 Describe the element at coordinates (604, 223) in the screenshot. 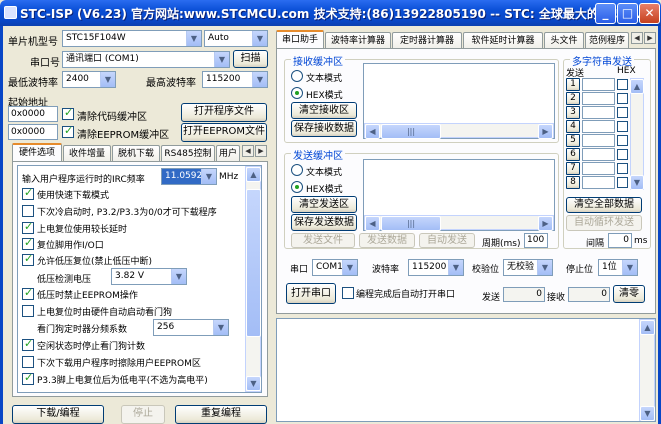

I see `auto-cycle-send-button: 自动循环发送` at that location.